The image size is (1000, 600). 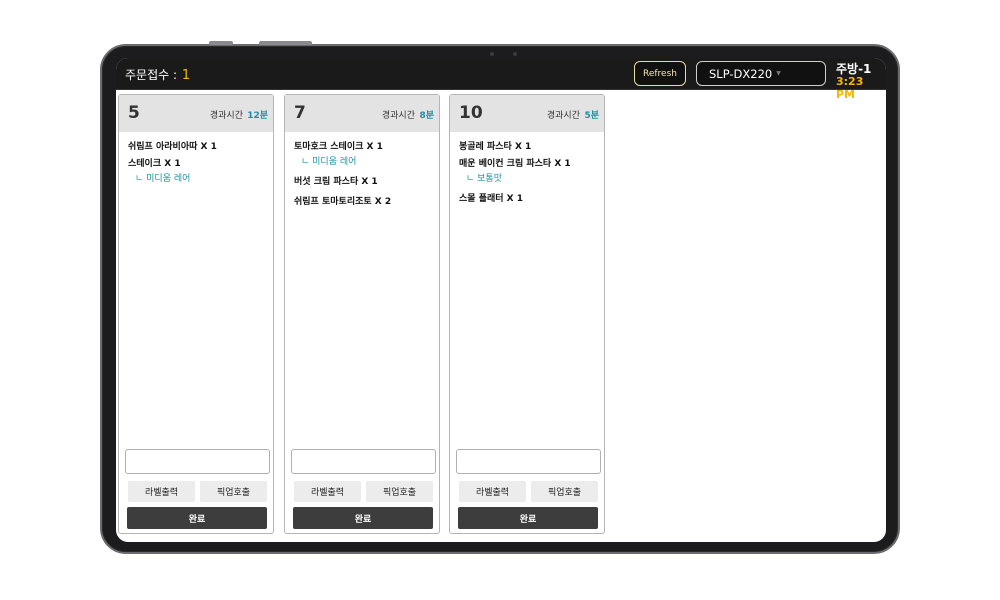 I want to click on order-card-header: 7 경과시간 8분, so click(x=362, y=113).